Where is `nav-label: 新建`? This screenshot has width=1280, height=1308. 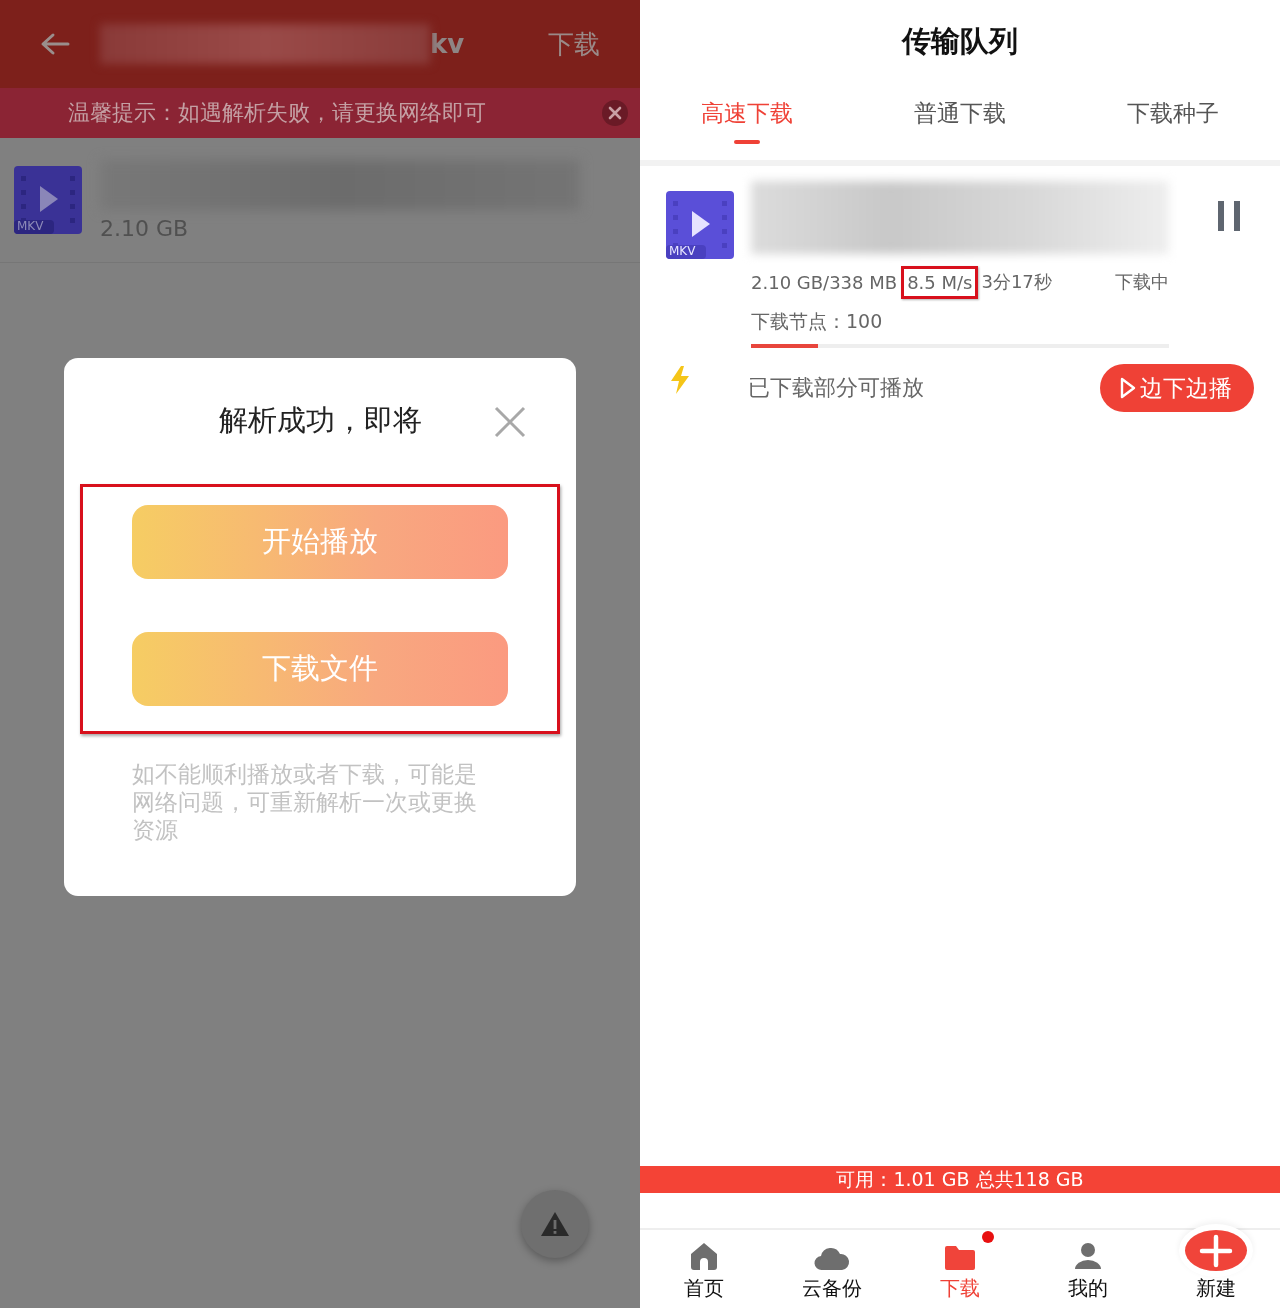 nav-label: 新建 is located at coordinates (1216, 1288).